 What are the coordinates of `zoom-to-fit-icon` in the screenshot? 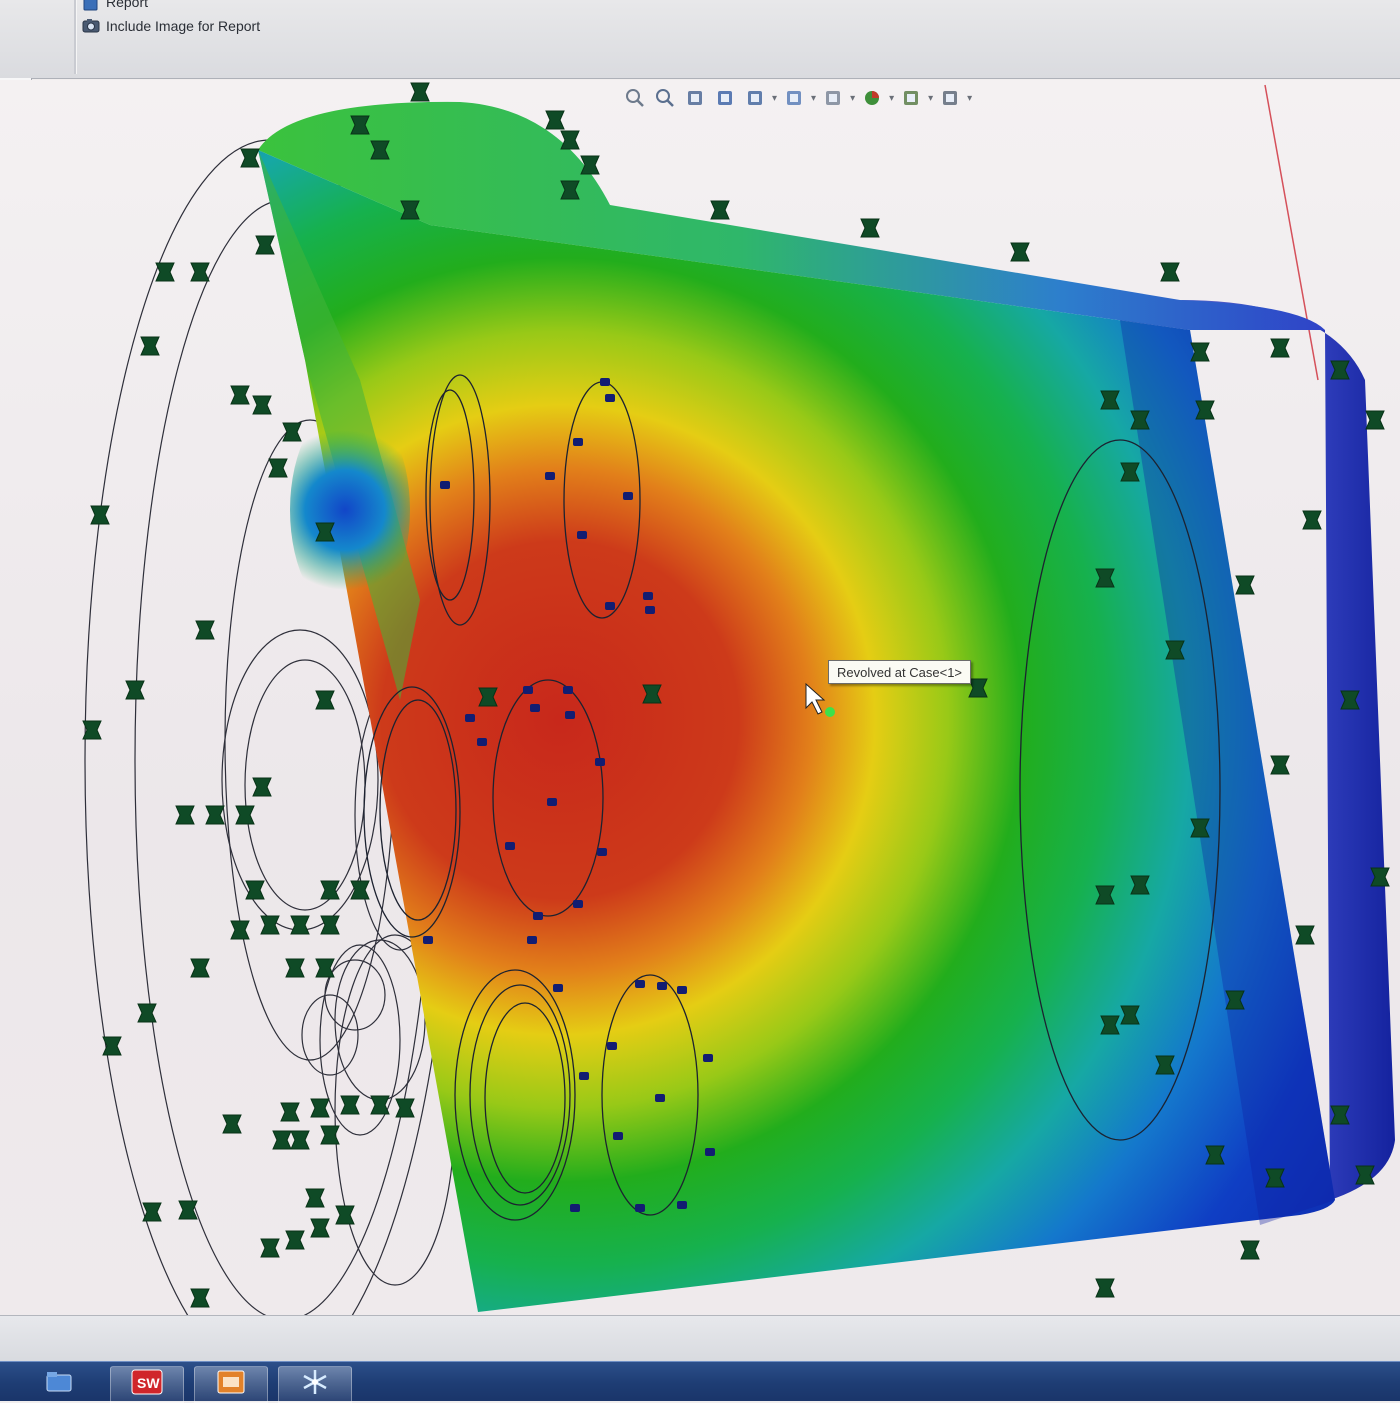 It's located at (635, 98).